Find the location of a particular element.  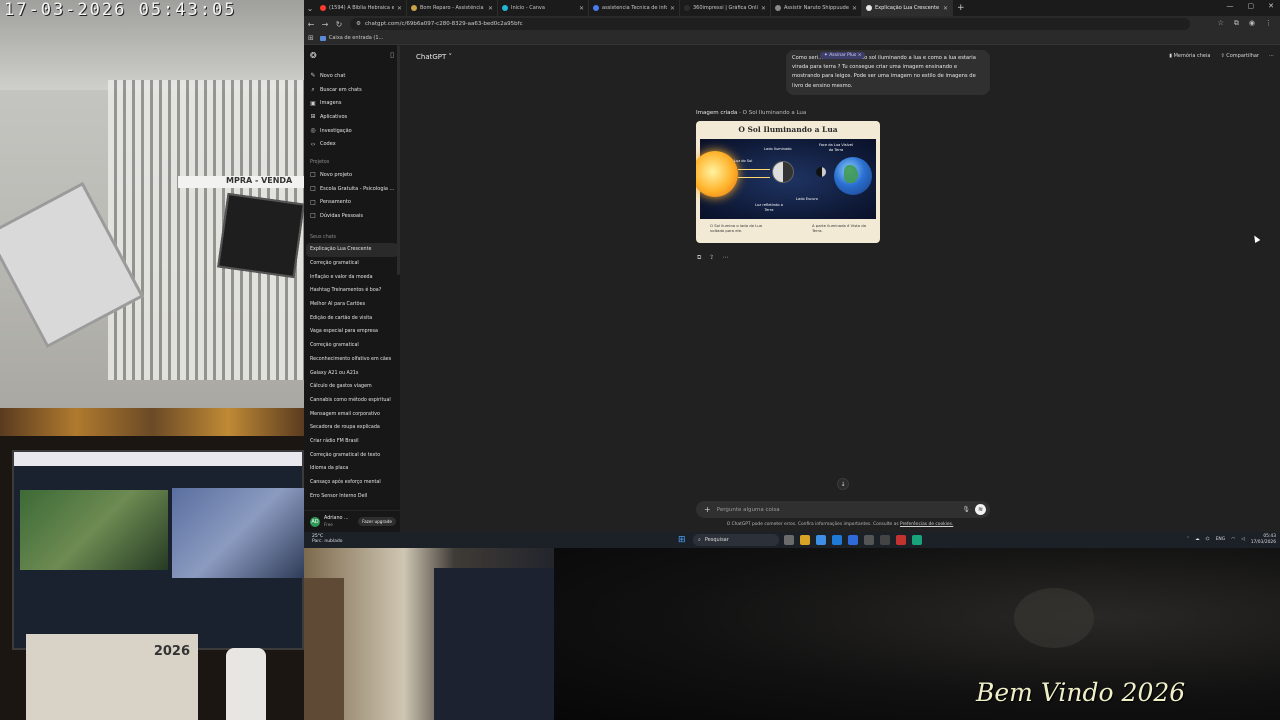

memory-full-button: ▮ Memória cheia is located at coordinates (1189, 56).